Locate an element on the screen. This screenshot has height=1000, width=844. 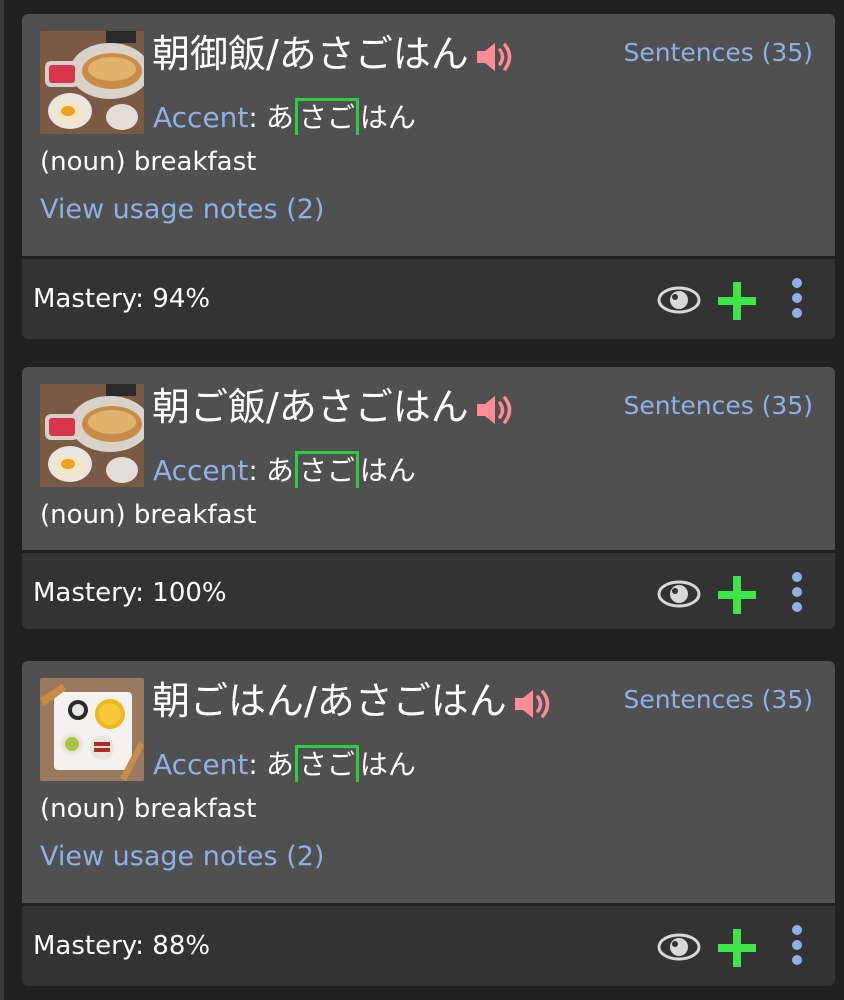
vocab-word: 朝御飯/あさごはん is located at coordinates (334, 54).